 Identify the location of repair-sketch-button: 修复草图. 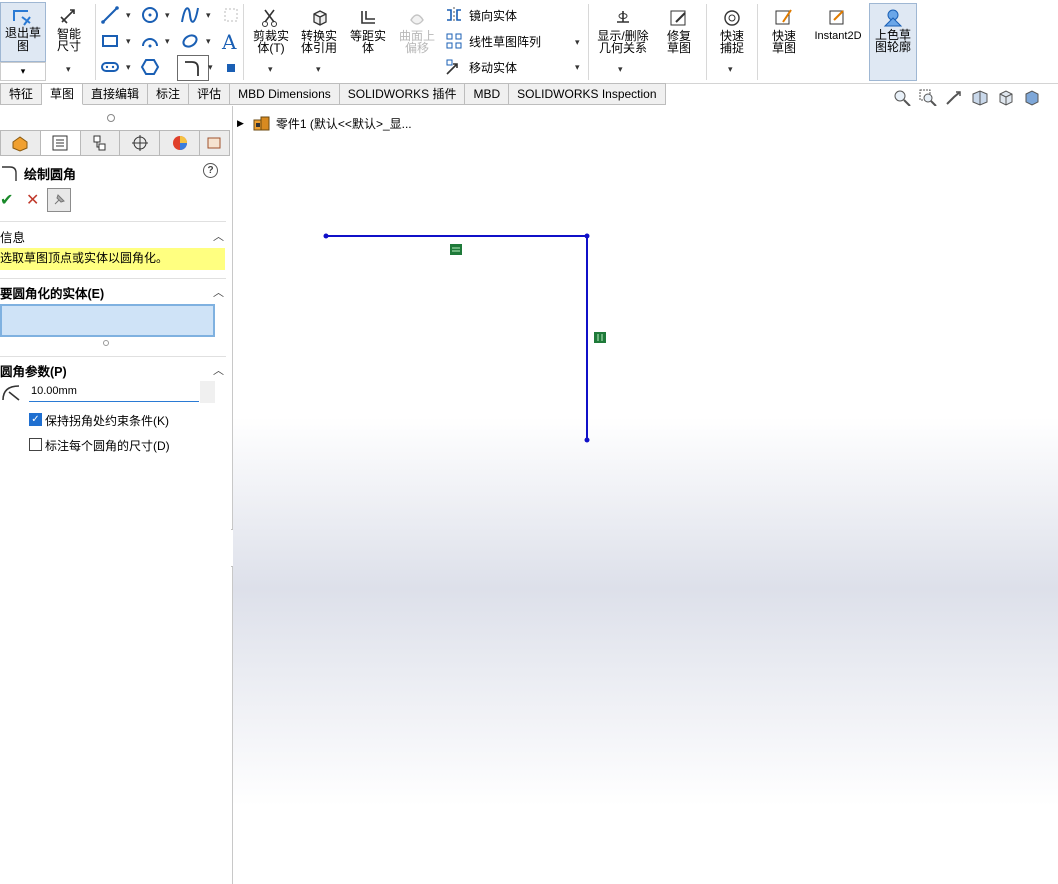
(679, 31).